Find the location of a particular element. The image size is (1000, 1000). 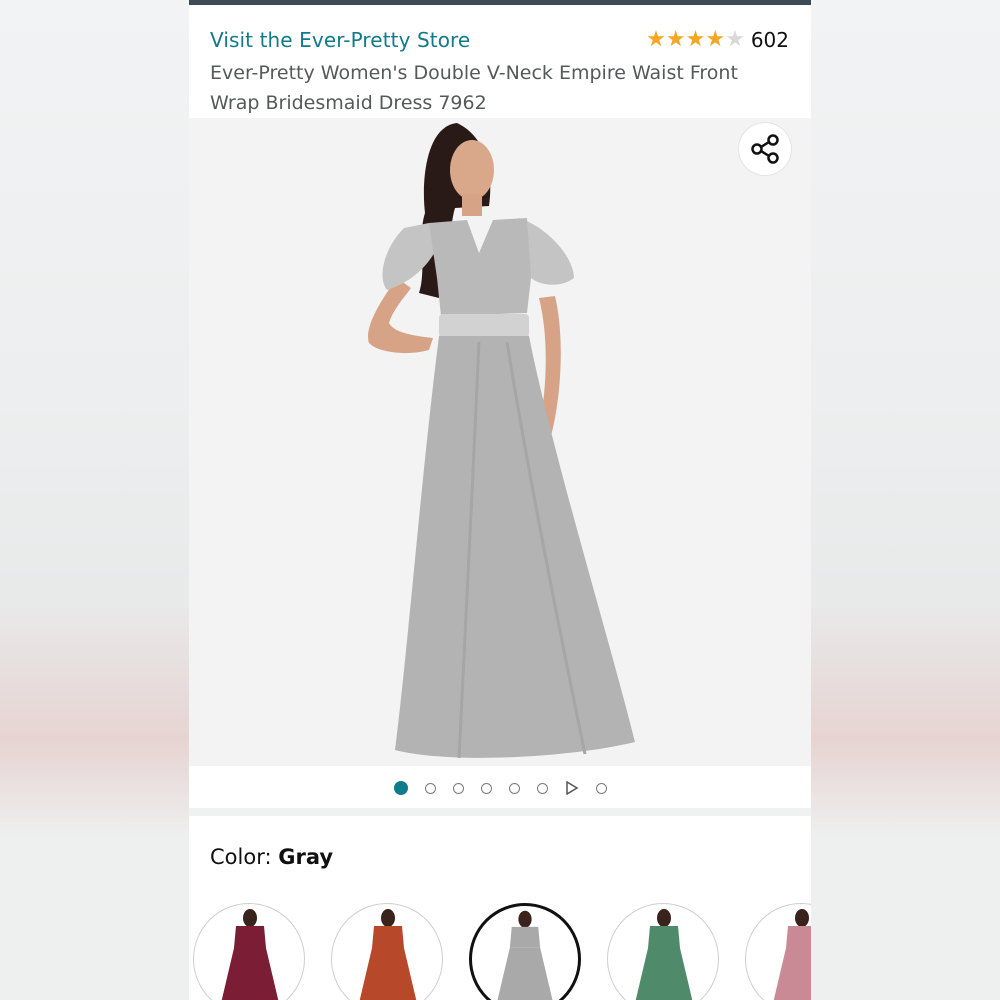

review-count: 602 is located at coordinates (770, 40).